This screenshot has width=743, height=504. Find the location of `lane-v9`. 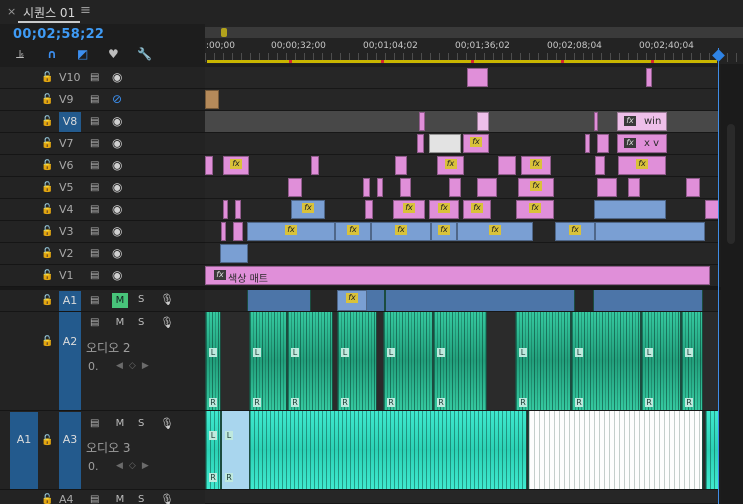

lane-v9 is located at coordinates (462, 100).